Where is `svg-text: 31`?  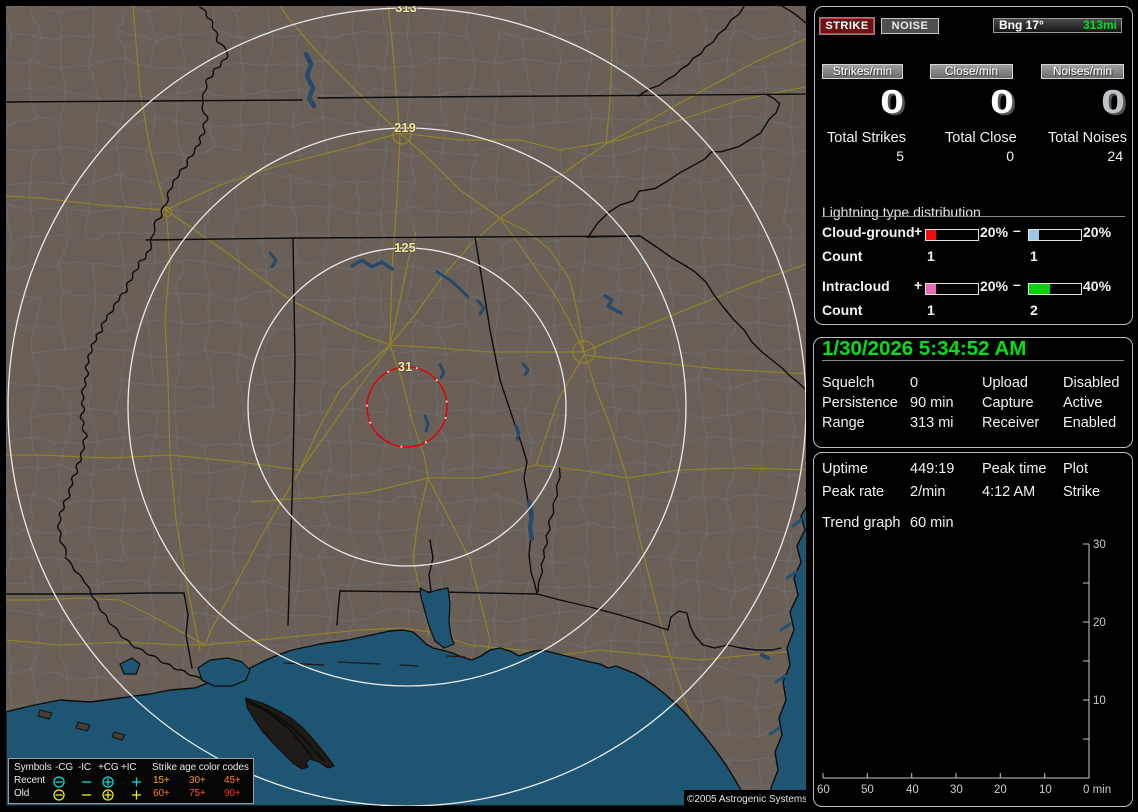
svg-text: 31 is located at coordinates (405, 366).